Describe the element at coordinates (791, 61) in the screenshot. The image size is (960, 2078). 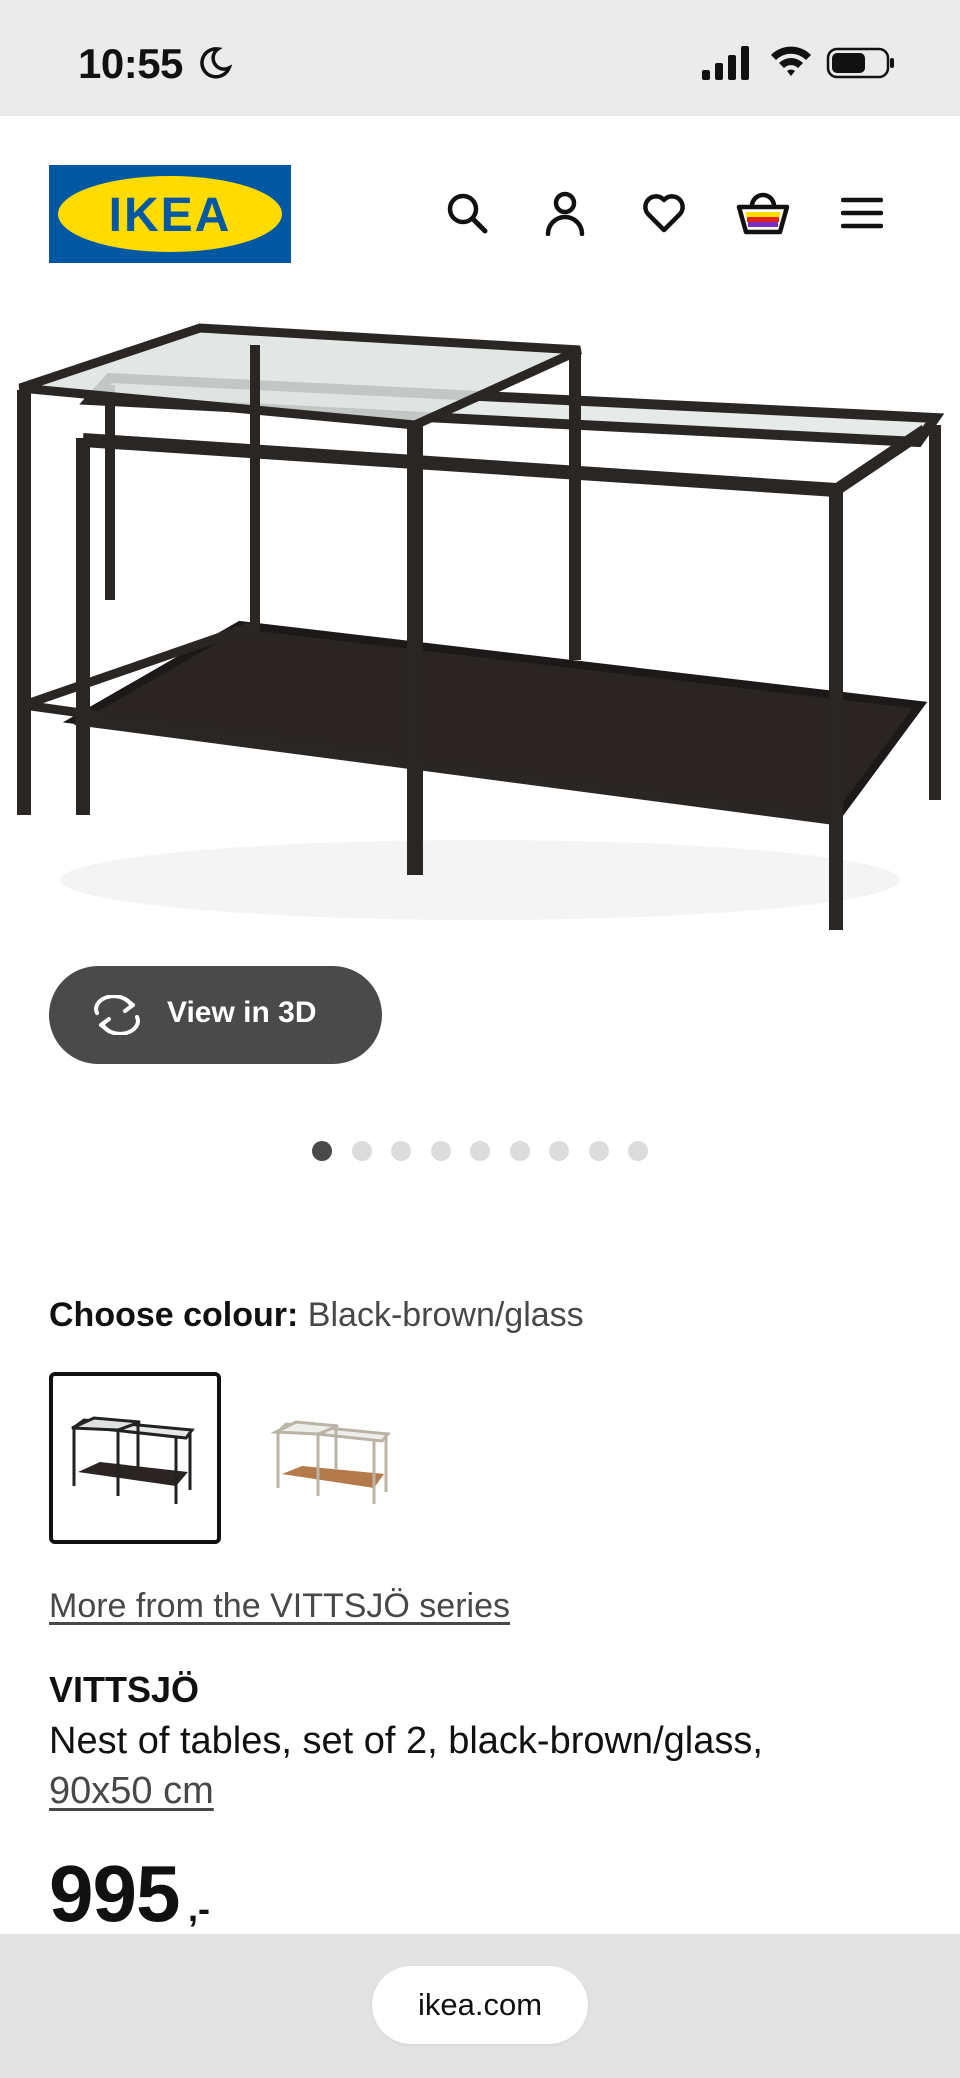
I see `wifi-icon` at that location.